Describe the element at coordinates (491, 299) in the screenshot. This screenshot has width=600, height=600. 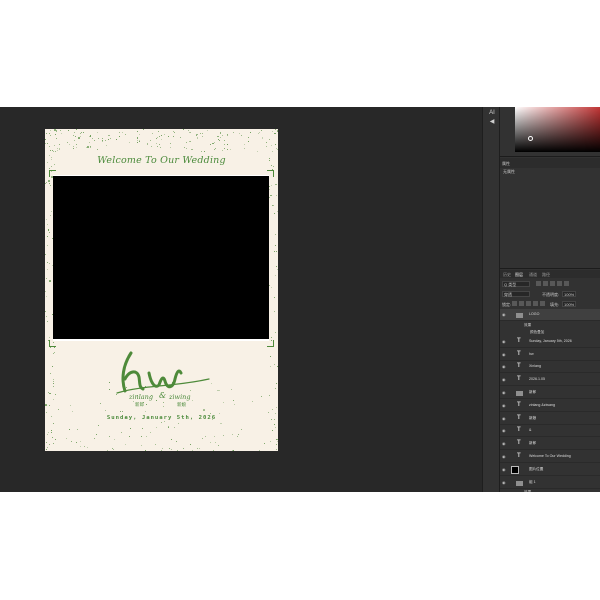
I see `panel-toolstrip: AI ◀` at that location.